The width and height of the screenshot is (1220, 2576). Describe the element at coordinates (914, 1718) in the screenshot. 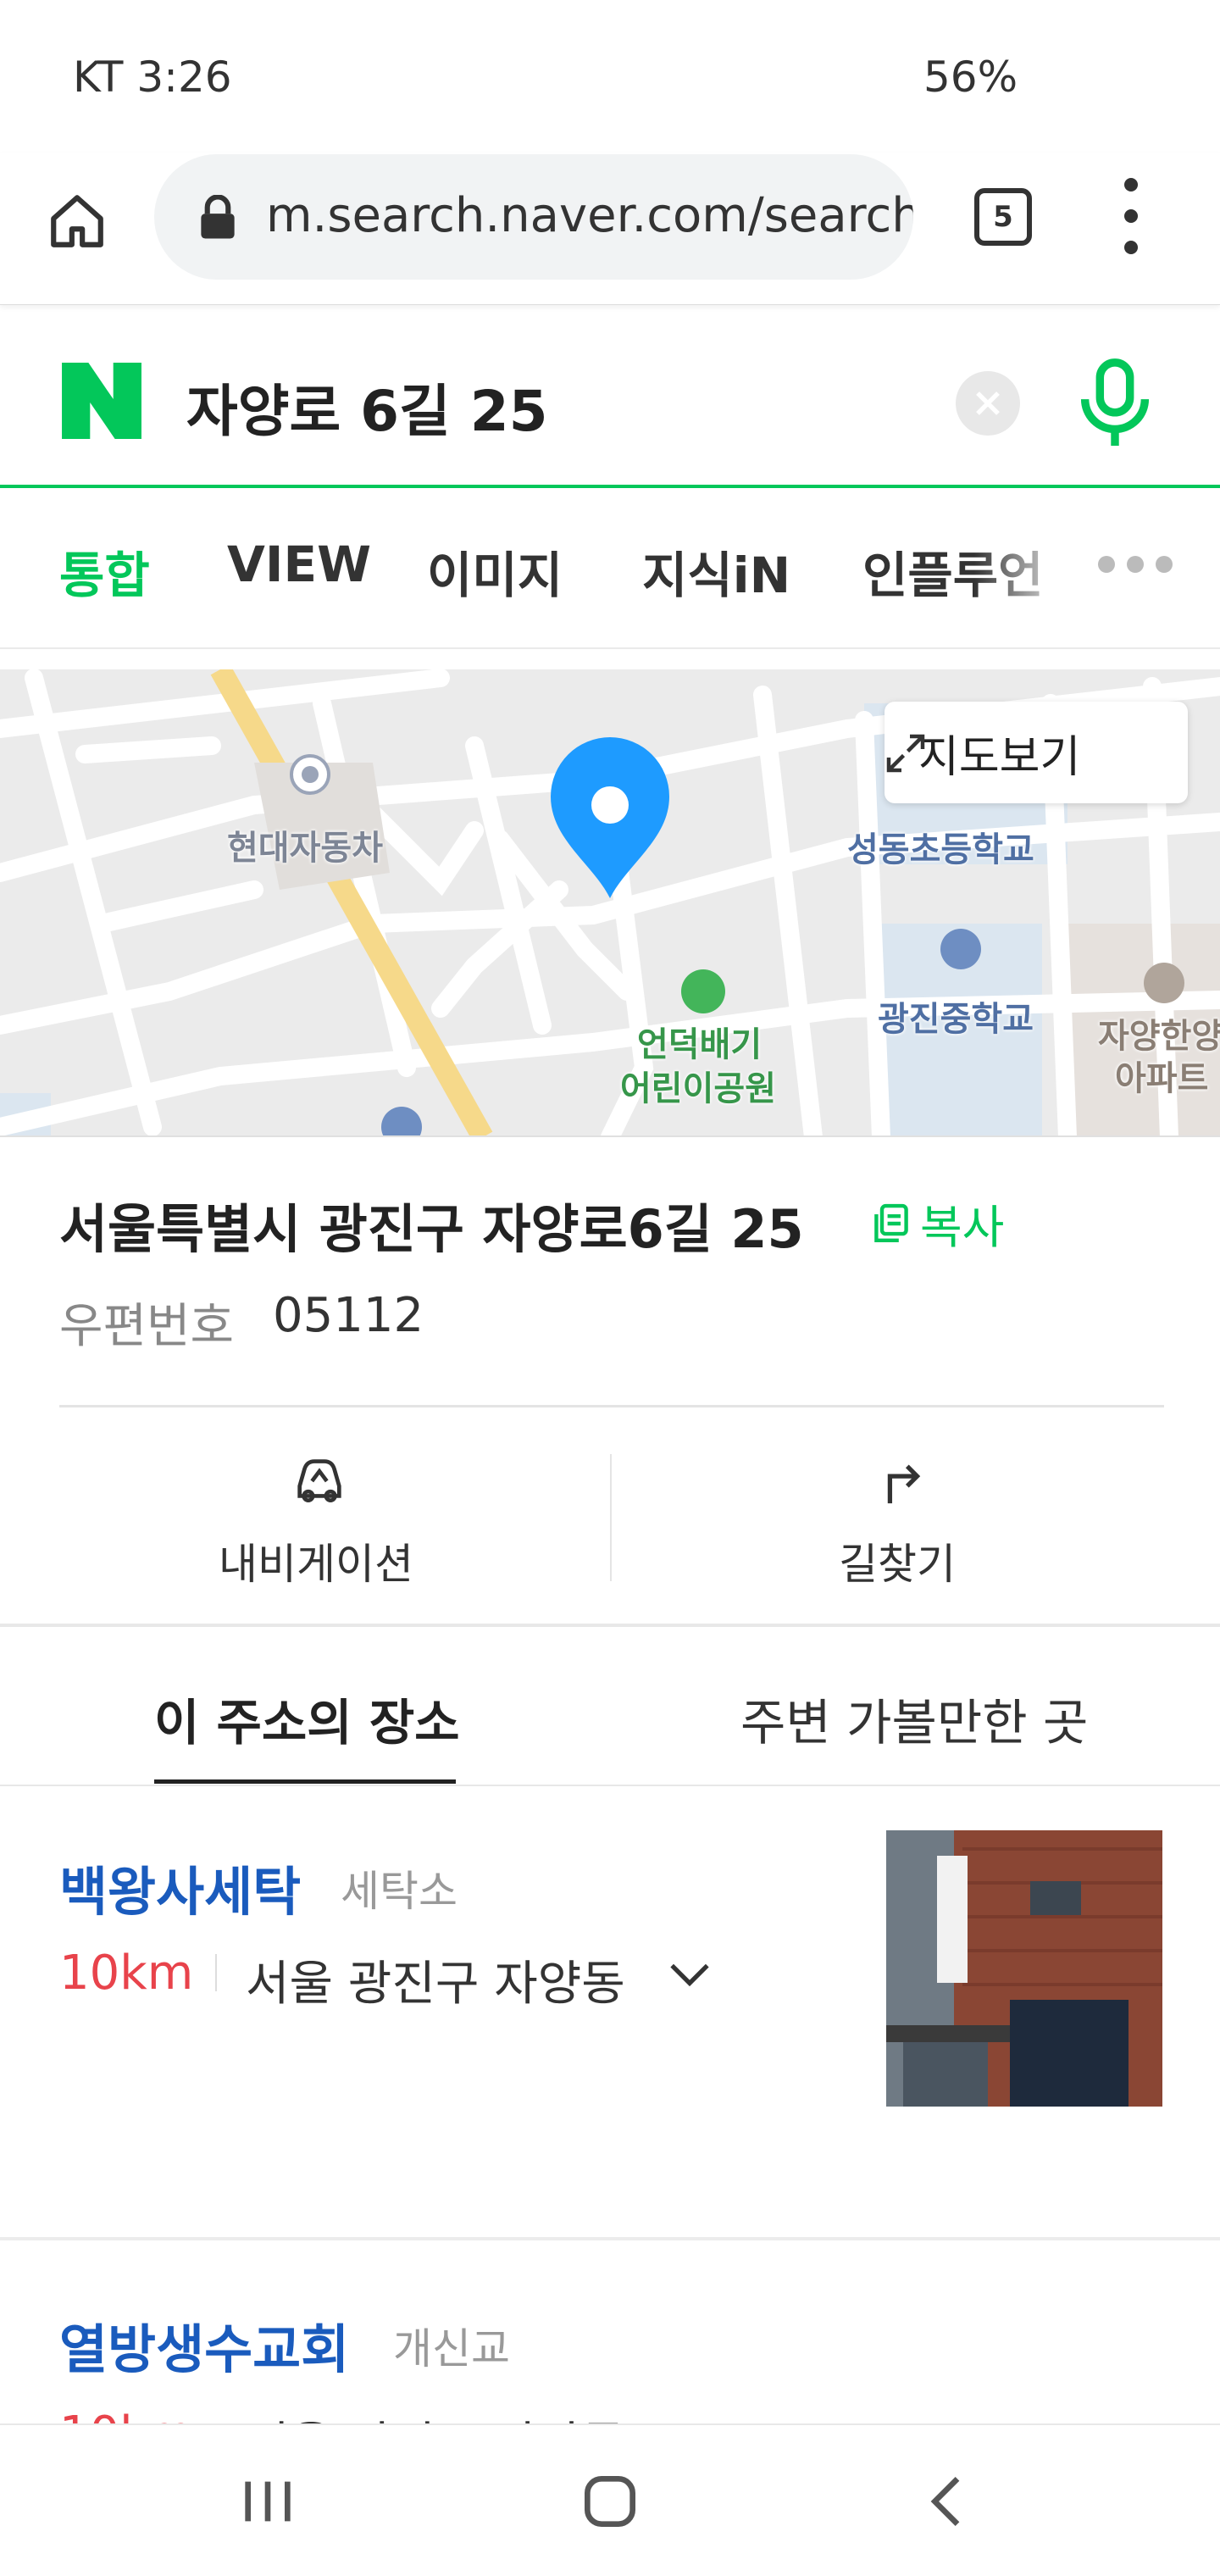

I see `tab-nearby-places: 주변 가볼만한 곳` at that location.